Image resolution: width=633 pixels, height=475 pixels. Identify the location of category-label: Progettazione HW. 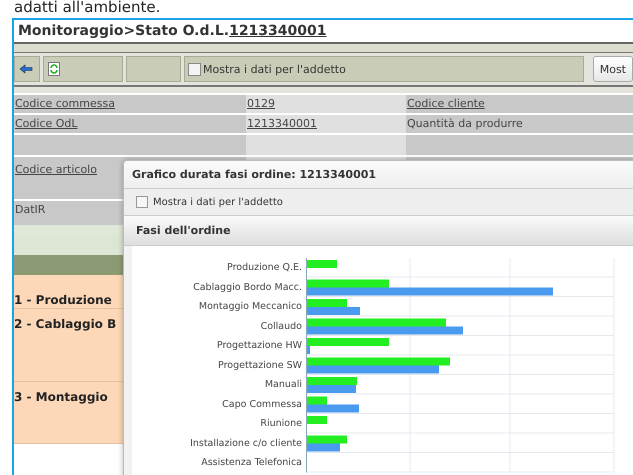
(259, 346).